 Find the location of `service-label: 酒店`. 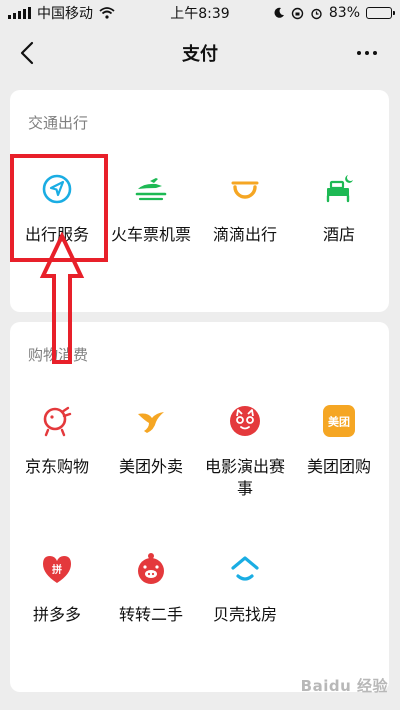

service-label: 酒店 is located at coordinates (338, 234).